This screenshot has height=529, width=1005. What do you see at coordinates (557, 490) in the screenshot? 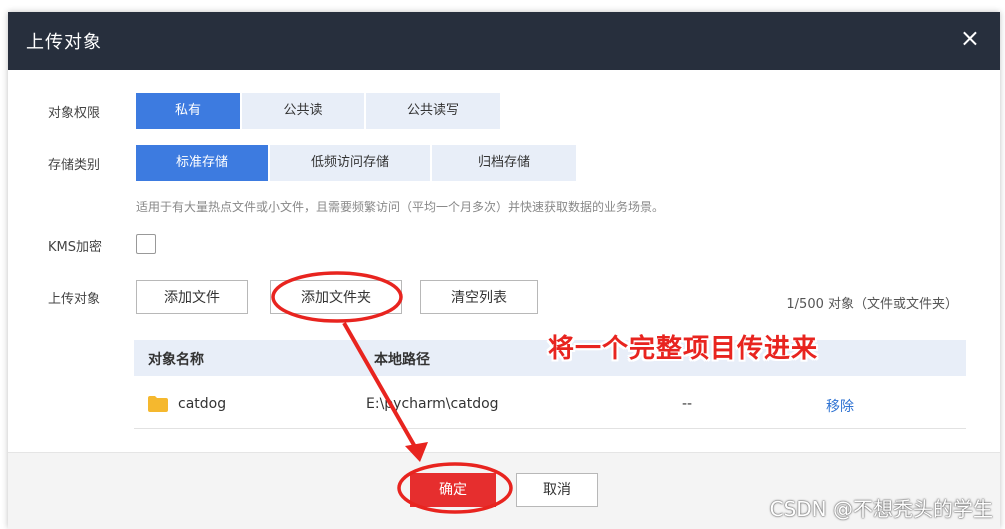
I see `cancel-button: 取消` at bounding box center [557, 490].